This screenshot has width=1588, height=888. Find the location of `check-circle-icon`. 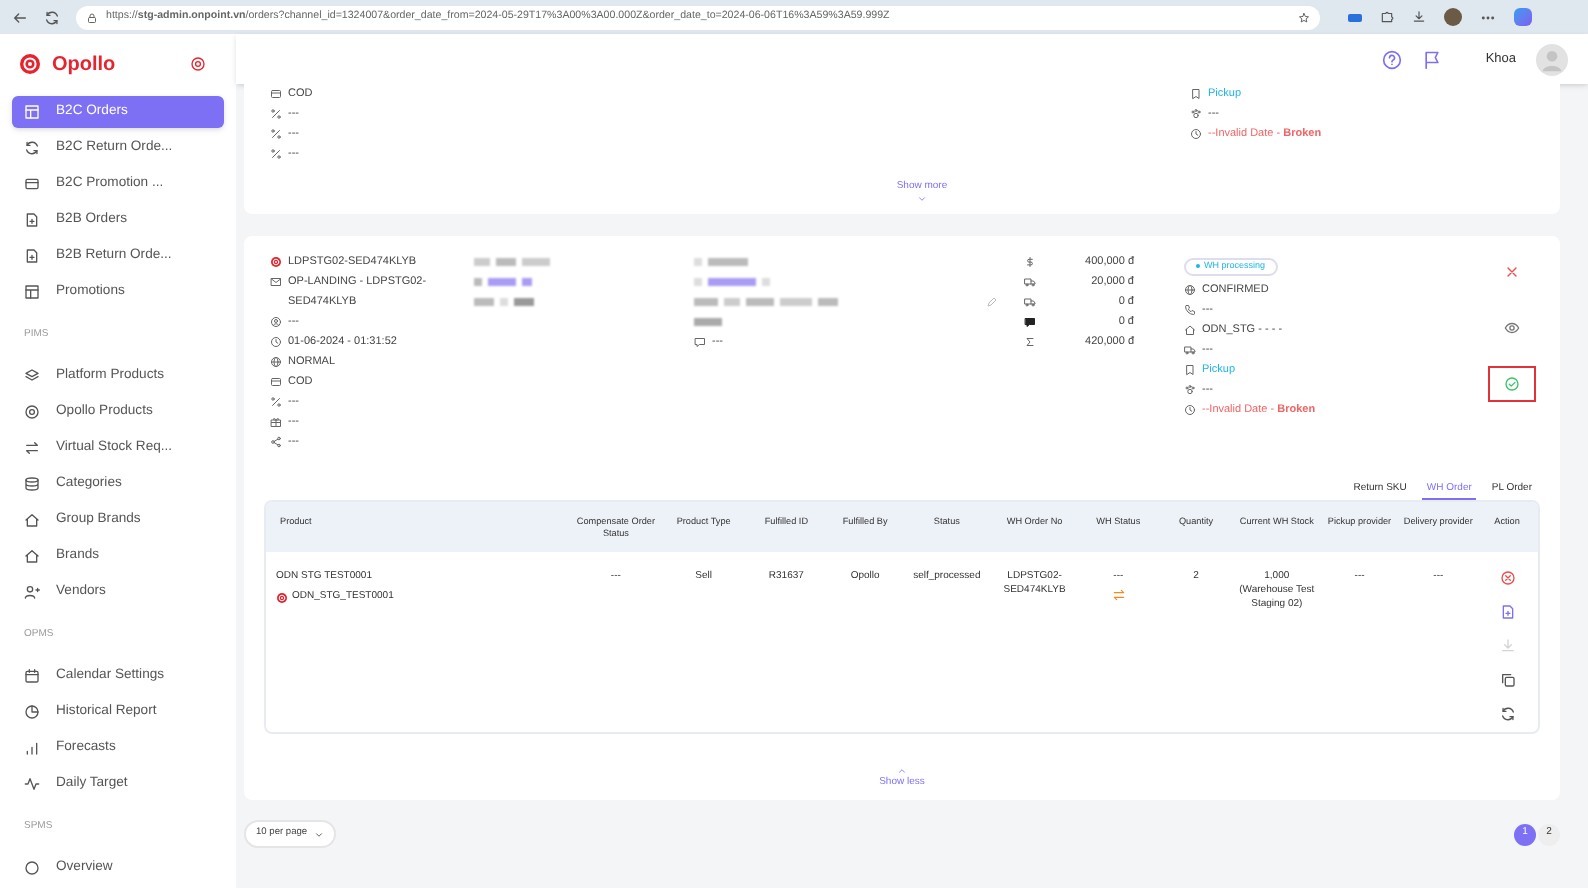

check-circle-icon is located at coordinates (1512, 384).